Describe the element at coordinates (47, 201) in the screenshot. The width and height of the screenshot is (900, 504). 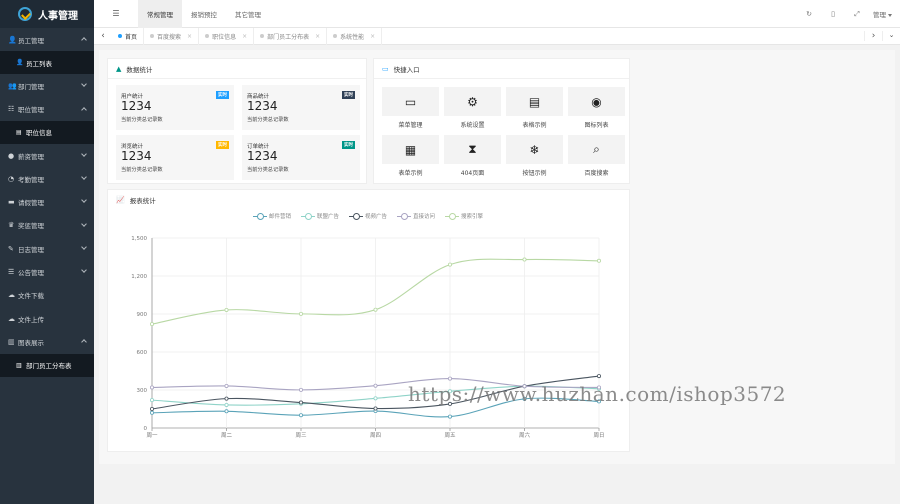
I see `sidebar-item-5: ▬ 请假管理` at that location.